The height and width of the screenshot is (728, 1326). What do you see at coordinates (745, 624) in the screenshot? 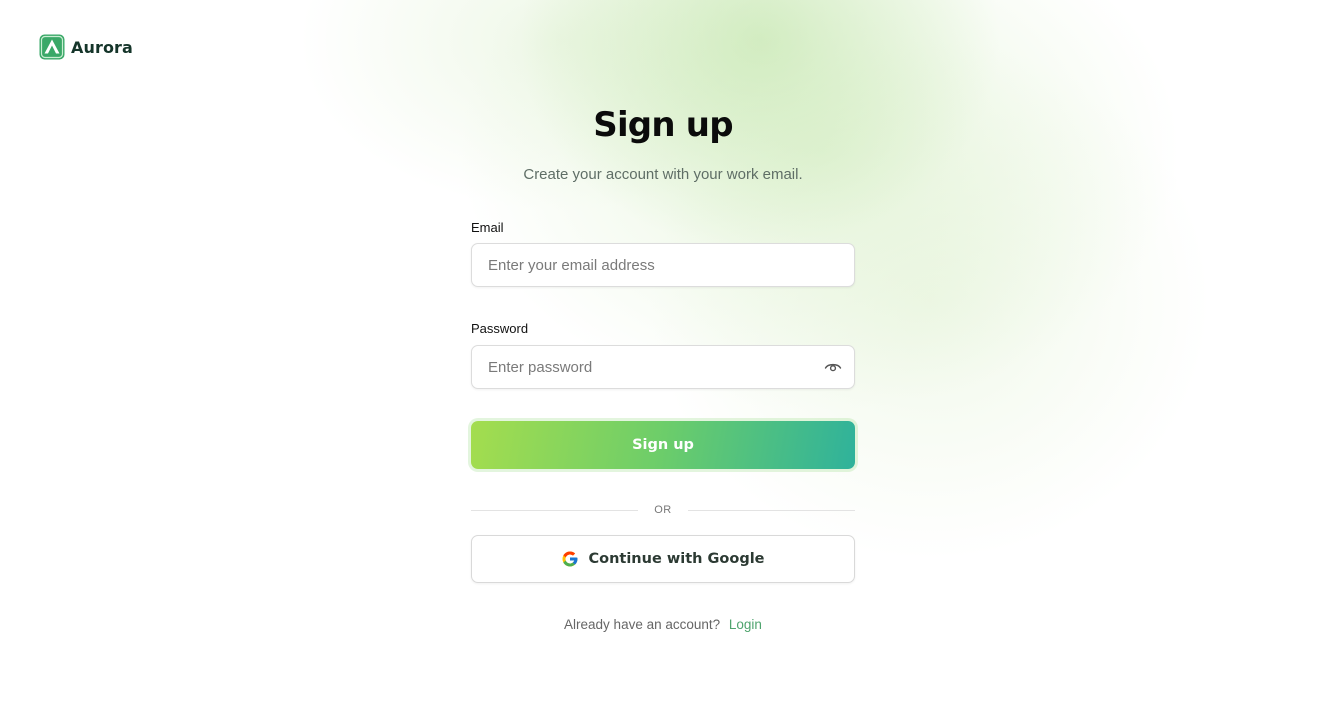
I see `login-link: Login` at bounding box center [745, 624].